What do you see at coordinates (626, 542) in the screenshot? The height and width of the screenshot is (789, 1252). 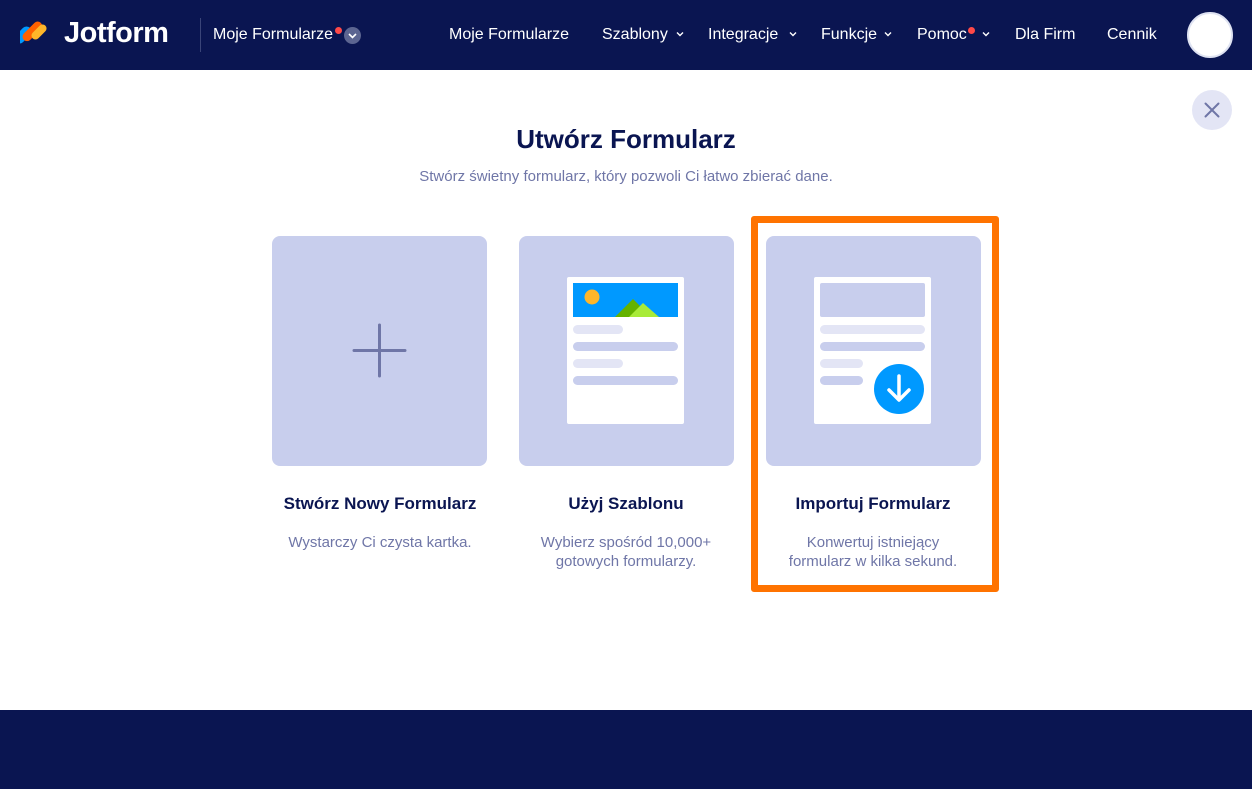 I see `card-description-line: Wybierz spośród 10,000+` at bounding box center [626, 542].